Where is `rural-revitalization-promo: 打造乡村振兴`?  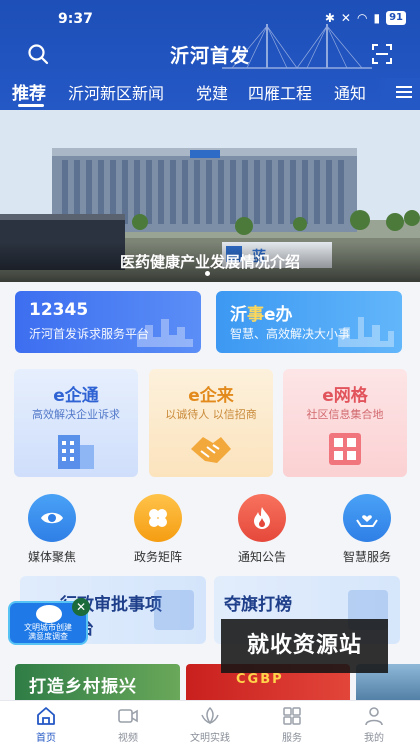 rural-revitalization-promo: 打造乡村振兴 is located at coordinates (97, 684).